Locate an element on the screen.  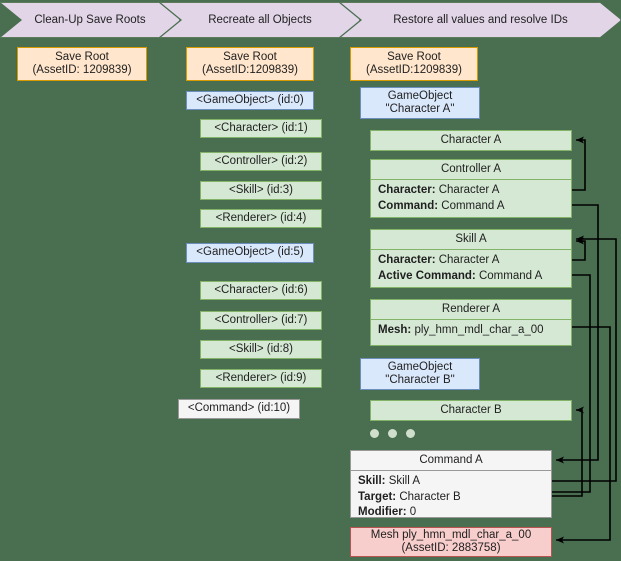
ellipsis-indicator is located at coordinates (392, 433).